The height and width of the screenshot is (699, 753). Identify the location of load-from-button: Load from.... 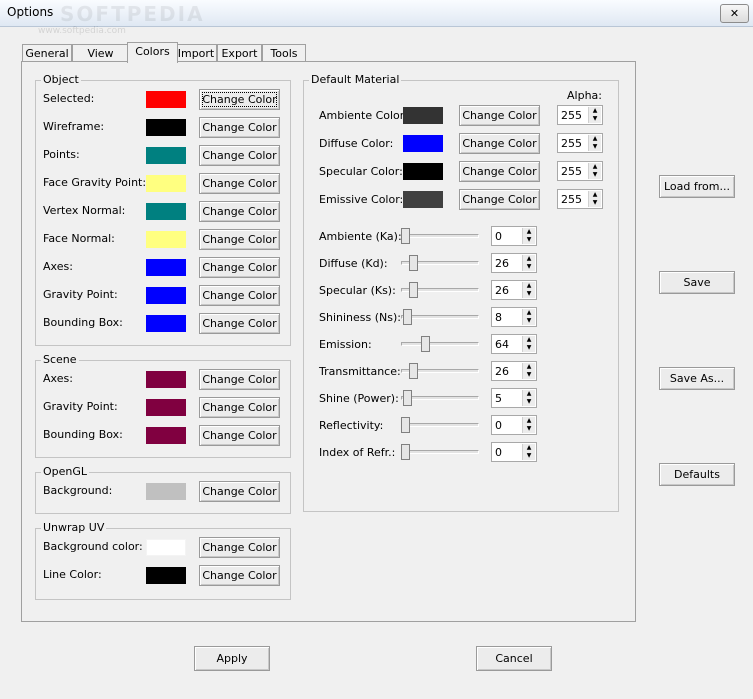
(697, 186).